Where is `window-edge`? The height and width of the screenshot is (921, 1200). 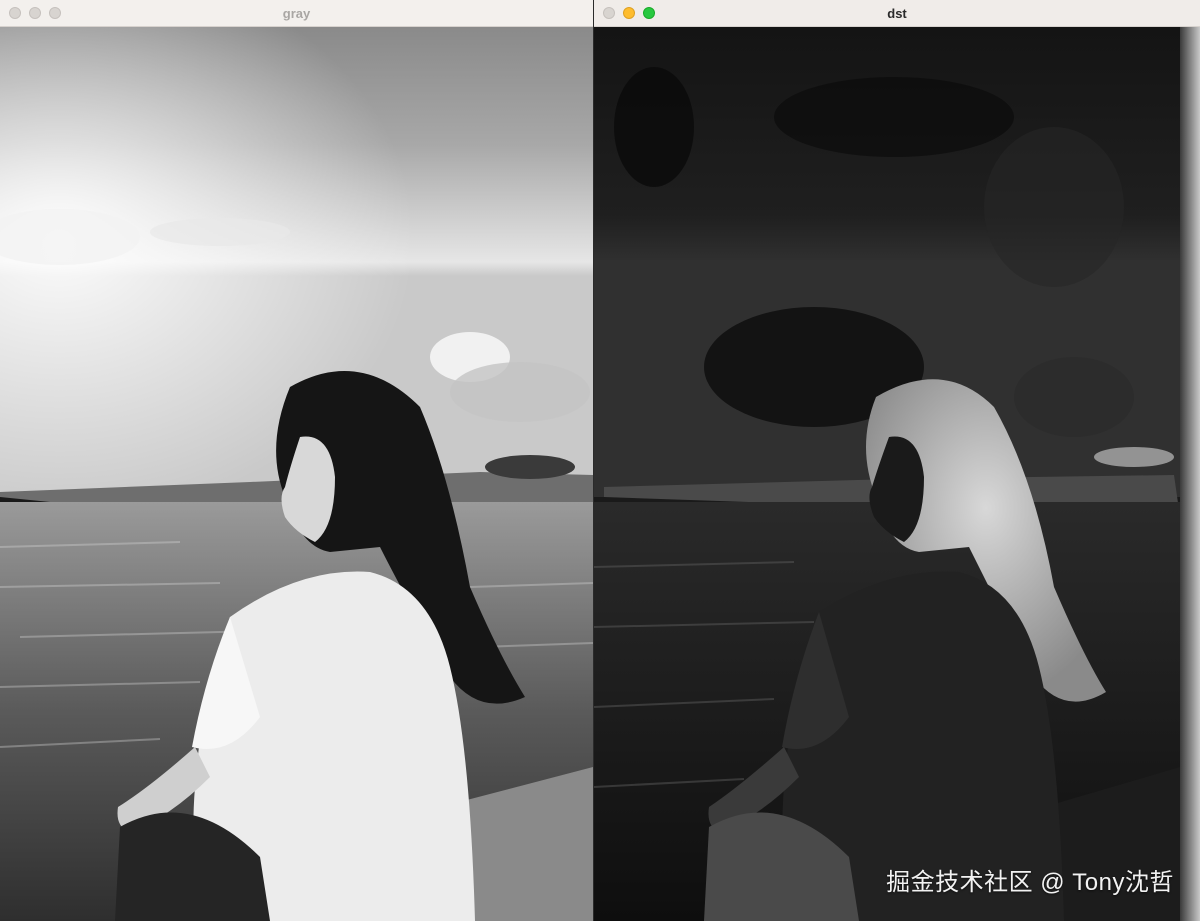 window-edge is located at coordinates (1190, 474).